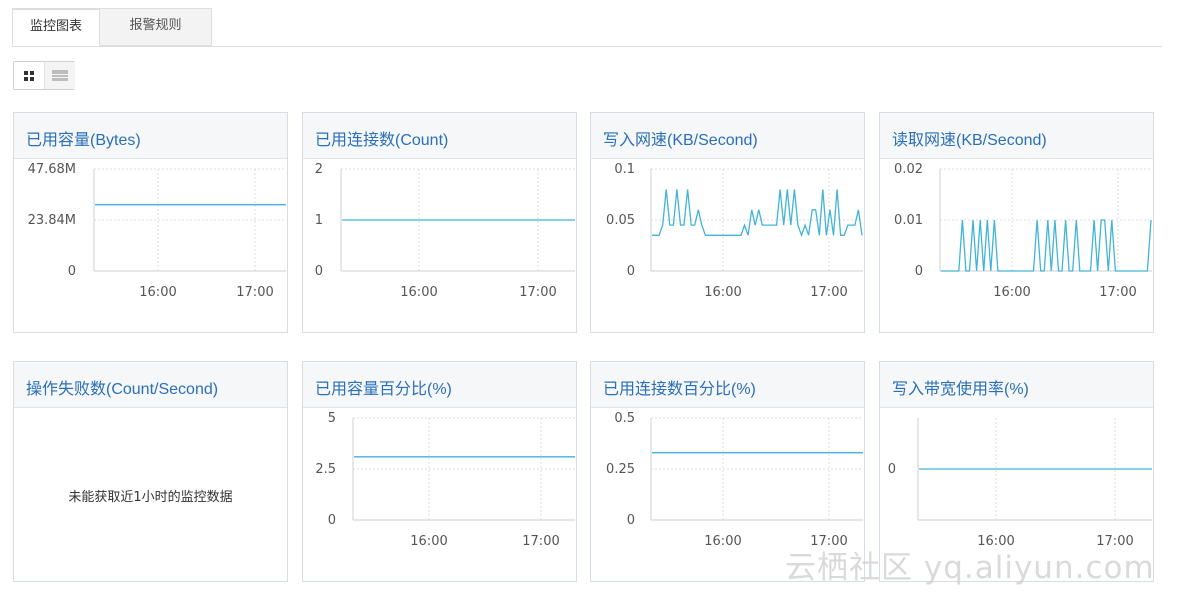 The width and height of the screenshot is (1181, 598). Describe the element at coordinates (56, 27) in the screenshot. I see `tab-monitor-charts: 监控图表` at that location.